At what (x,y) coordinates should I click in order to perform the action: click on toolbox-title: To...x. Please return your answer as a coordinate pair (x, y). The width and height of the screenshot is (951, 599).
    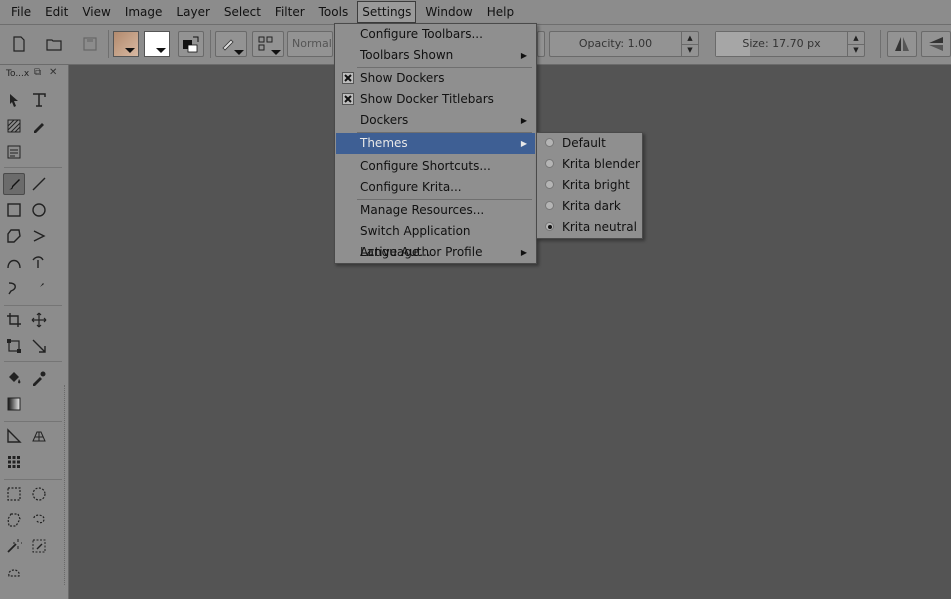
    Looking at the image, I should click on (18, 74).